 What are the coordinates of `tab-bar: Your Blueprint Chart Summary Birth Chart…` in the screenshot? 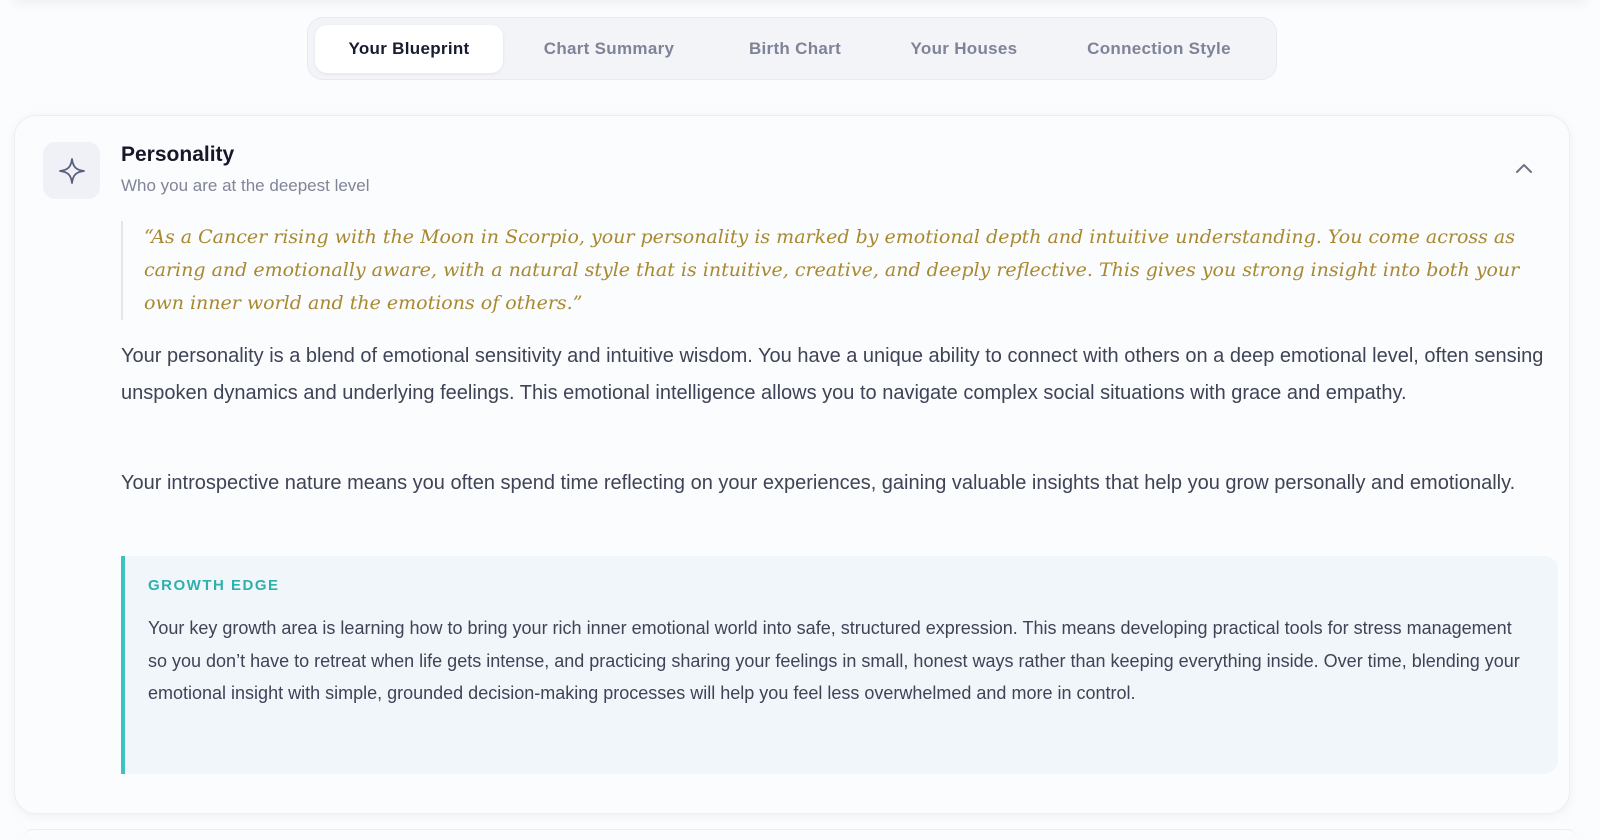 It's located at (792, 48).